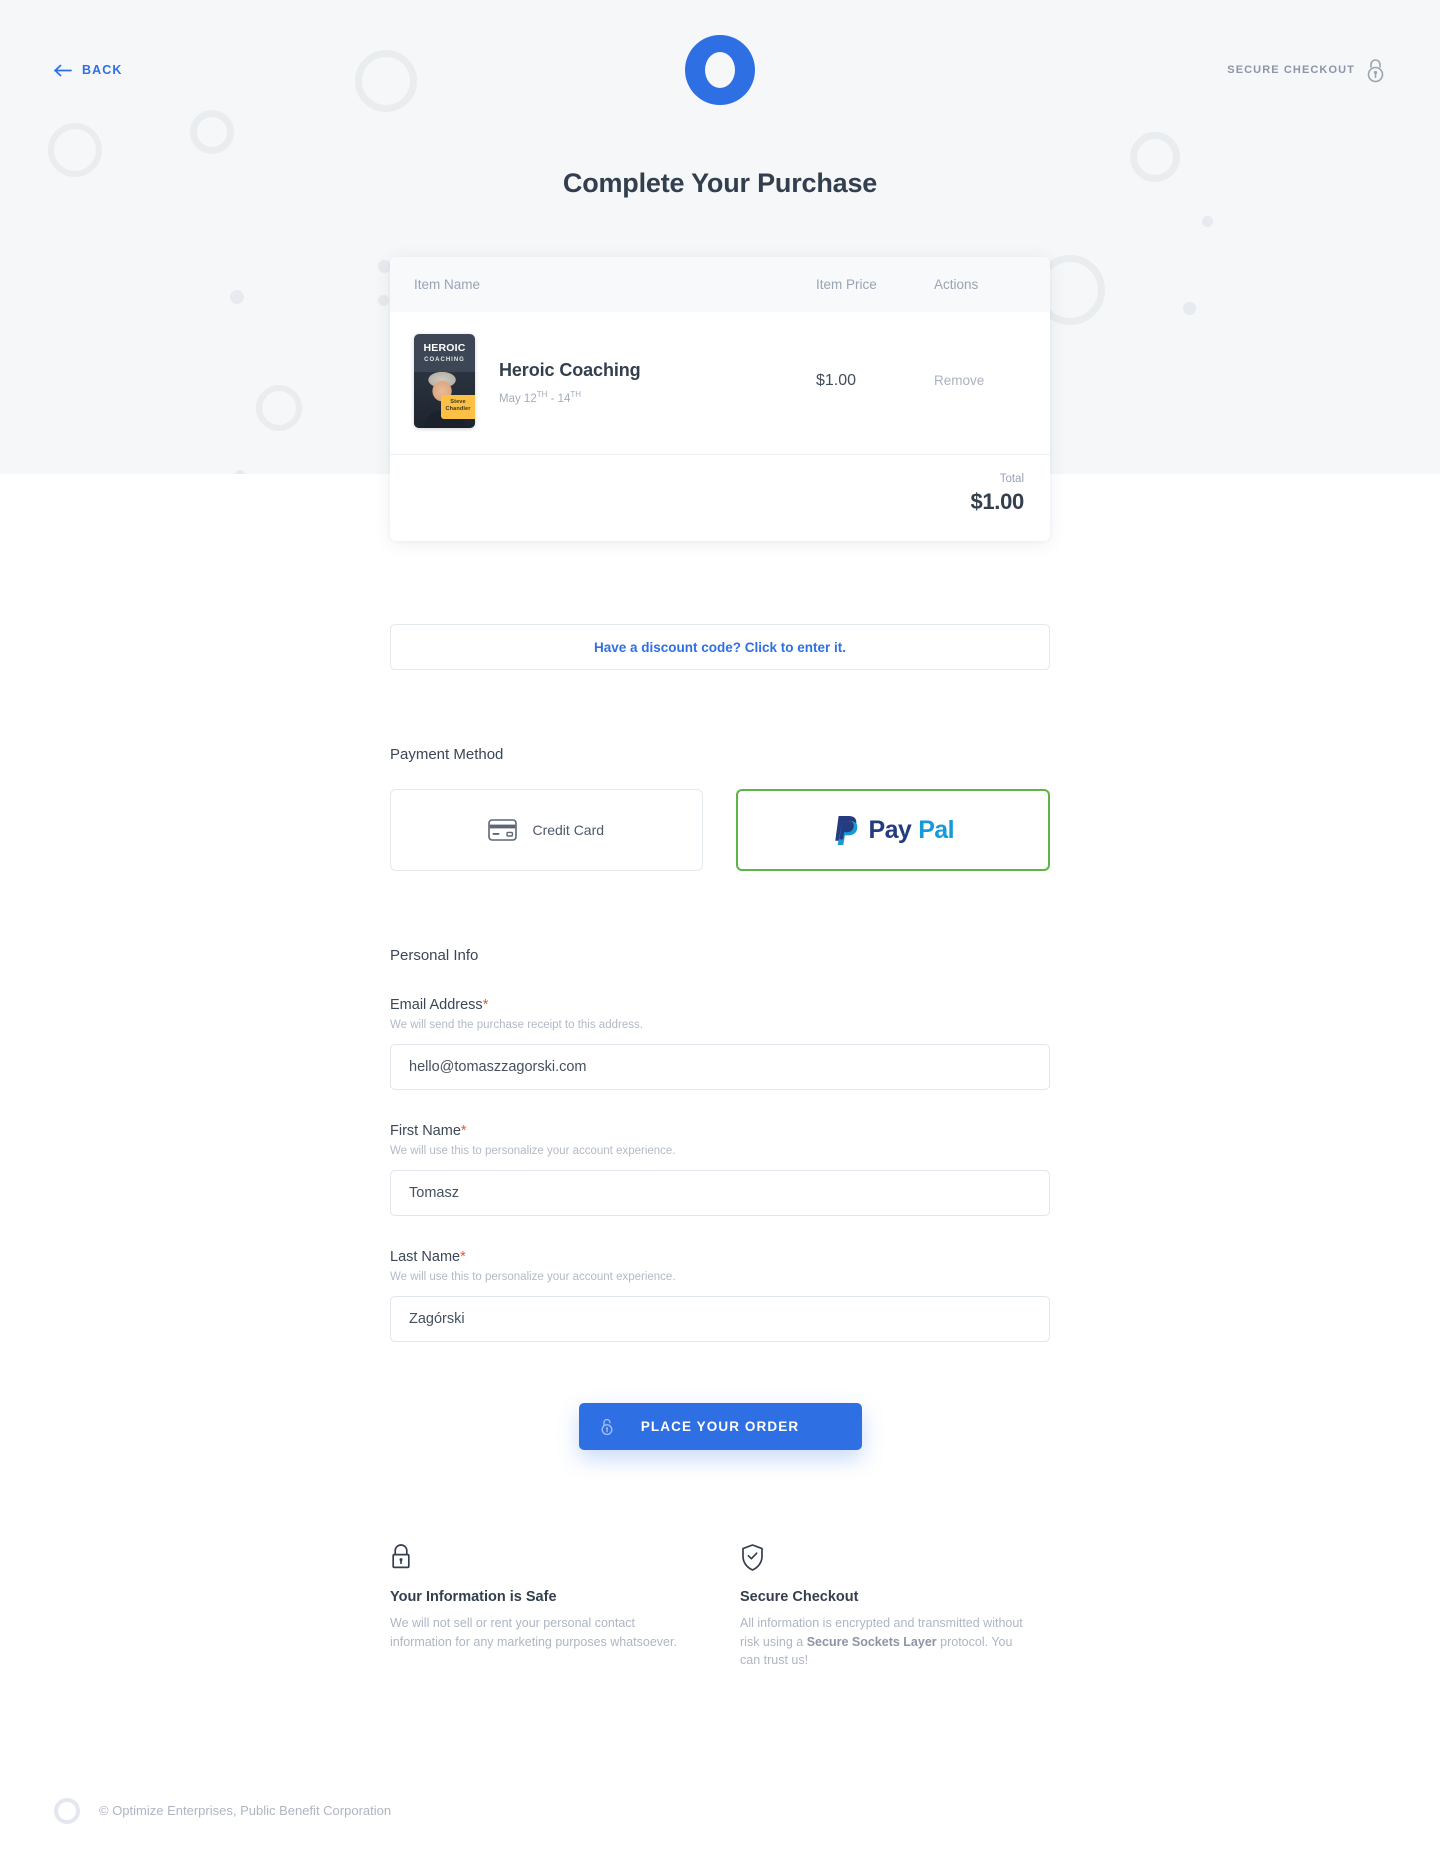 Image resolution: width=1440 pixels, height=1870 pixels. I want to click on back-link: BACK, so click(164, 70).